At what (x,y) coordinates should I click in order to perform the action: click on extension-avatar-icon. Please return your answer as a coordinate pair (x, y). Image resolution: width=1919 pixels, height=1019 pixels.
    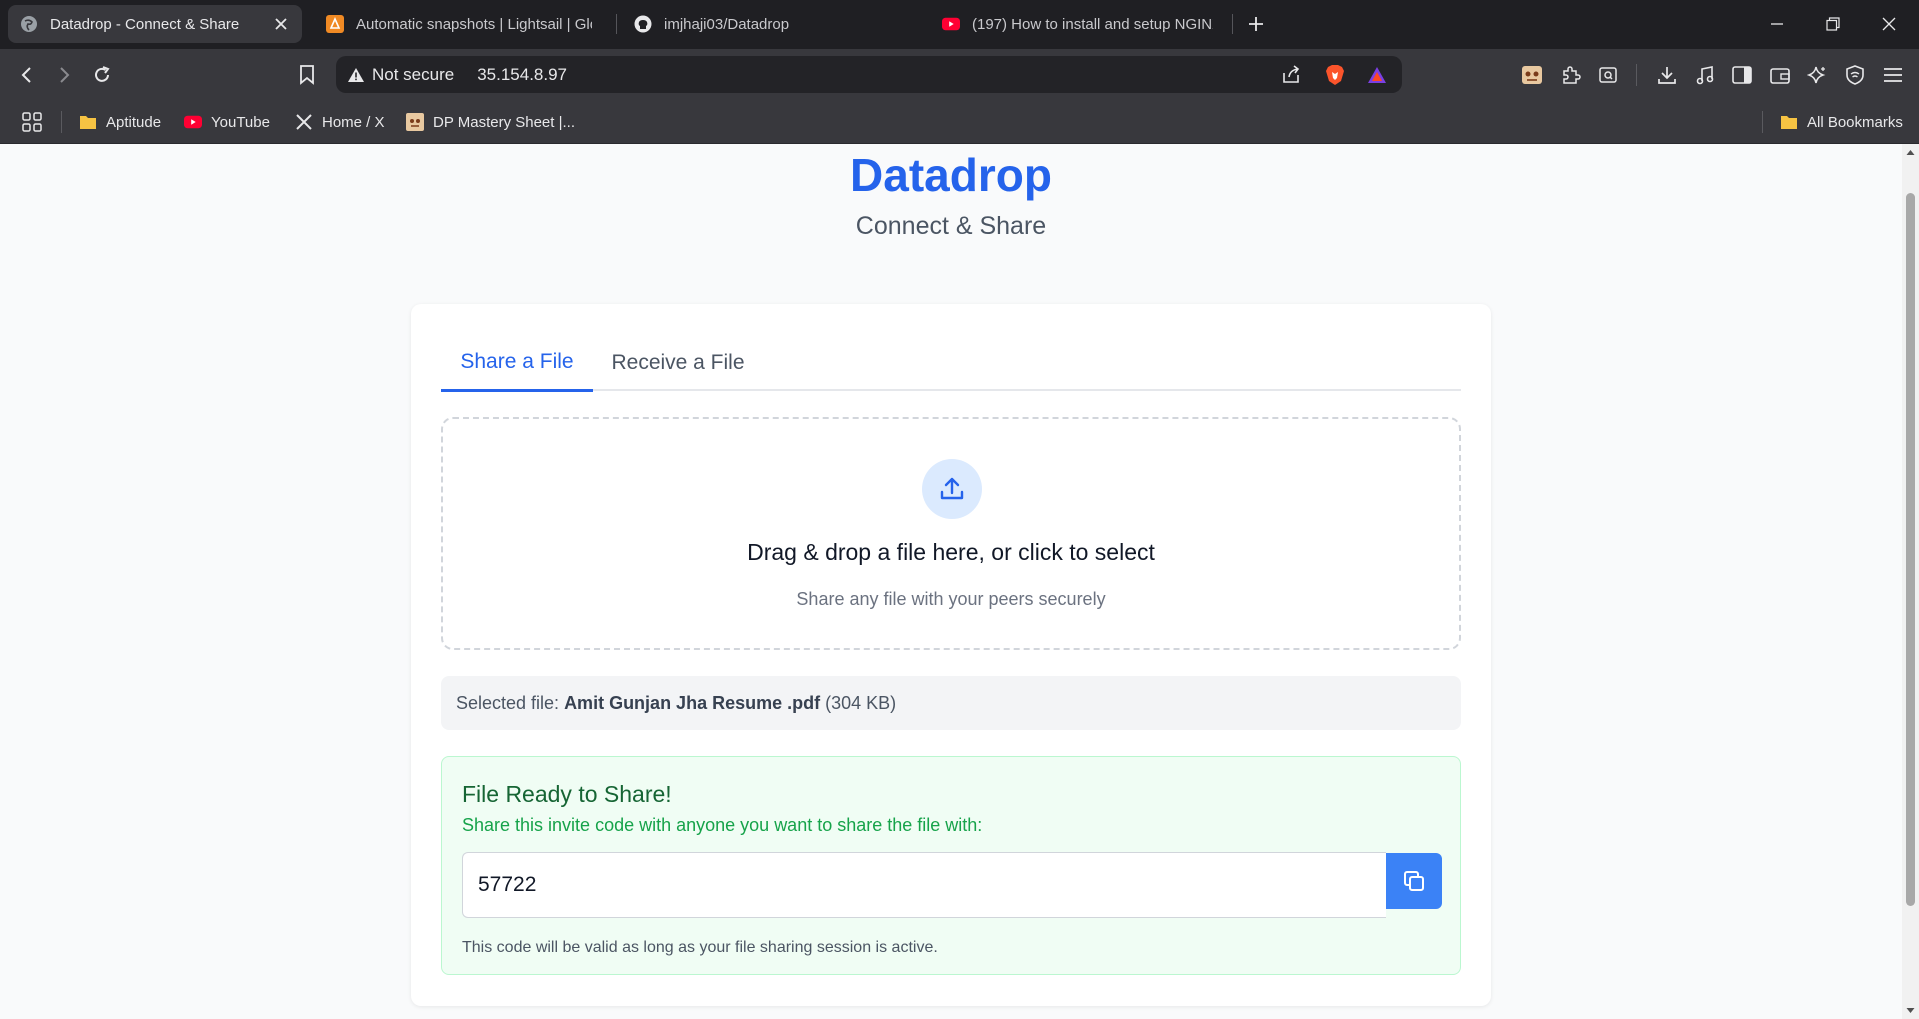
    Looking at the image, I should click on (1532, 75).